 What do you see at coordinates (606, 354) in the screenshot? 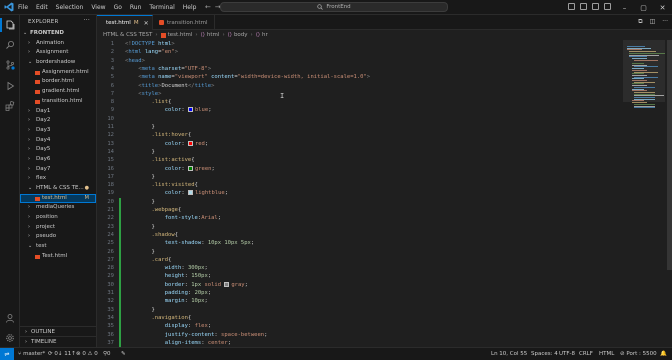
I see `language-mode: HTML` at bounding box center [606, 354].